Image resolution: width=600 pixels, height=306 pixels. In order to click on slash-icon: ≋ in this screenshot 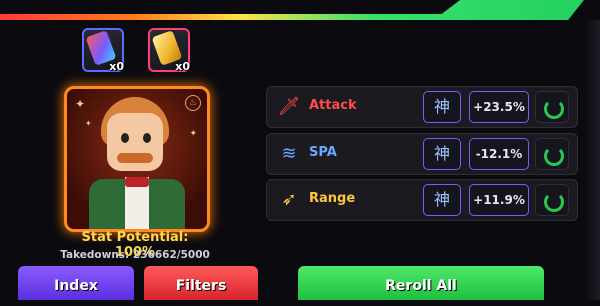, I will do `click(289, 153)`.